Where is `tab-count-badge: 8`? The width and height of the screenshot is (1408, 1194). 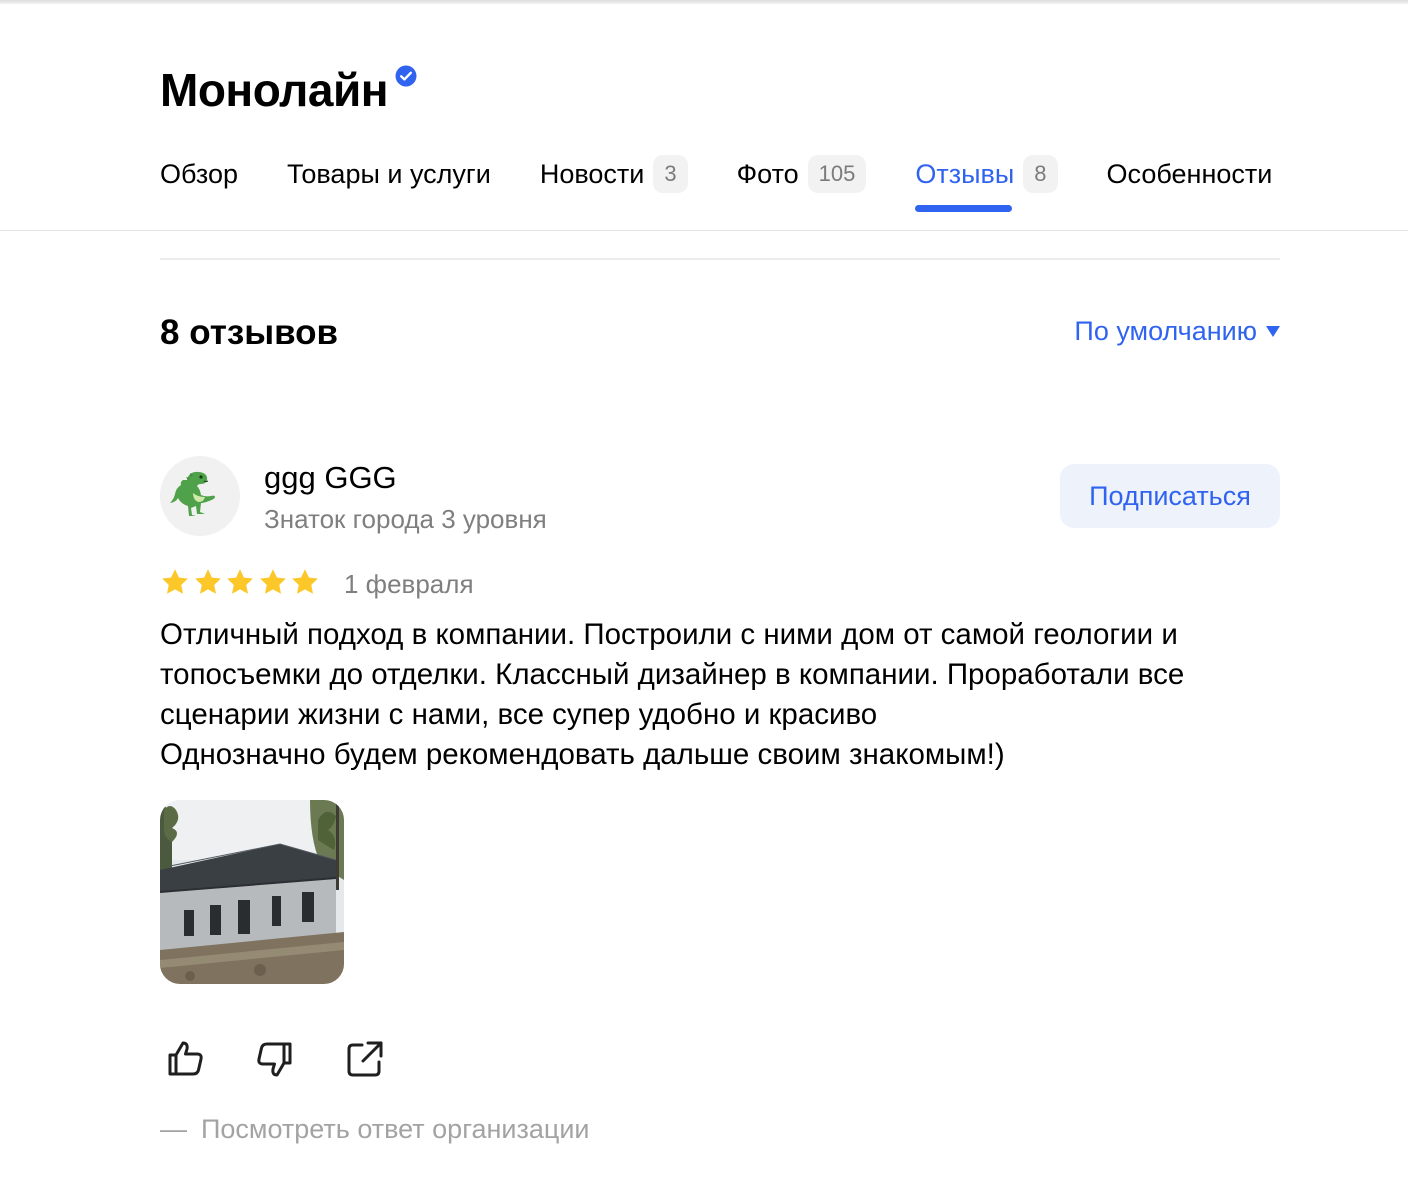
tab-count-badge: 8 is located at coordinates (1040, 174).